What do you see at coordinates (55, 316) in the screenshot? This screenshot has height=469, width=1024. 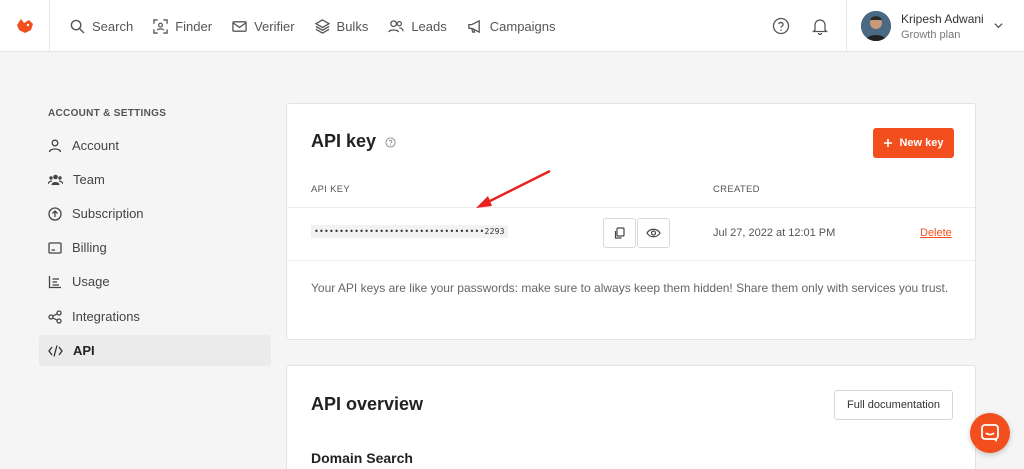 I see `share-nodes-icon` at bounding box center [55, 316].